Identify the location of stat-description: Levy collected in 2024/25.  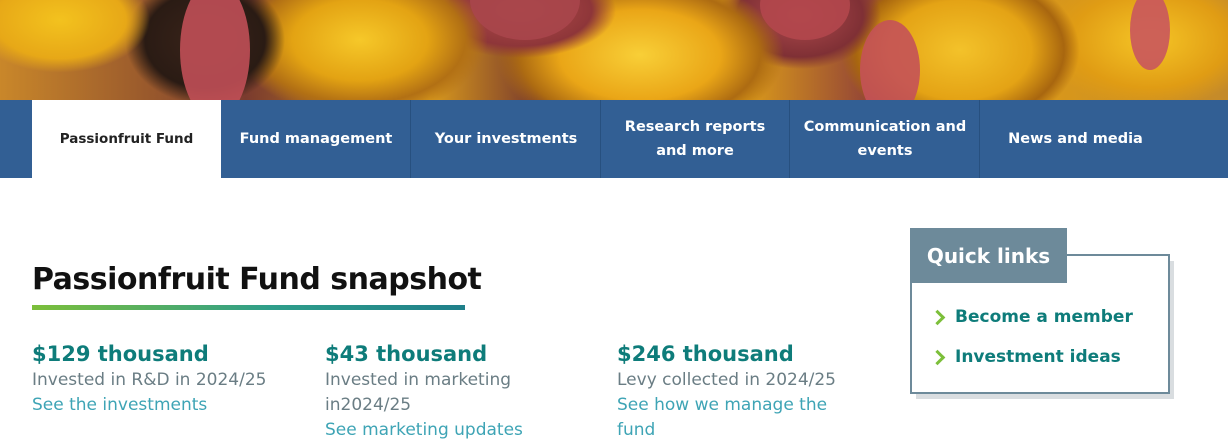
(726, 380).